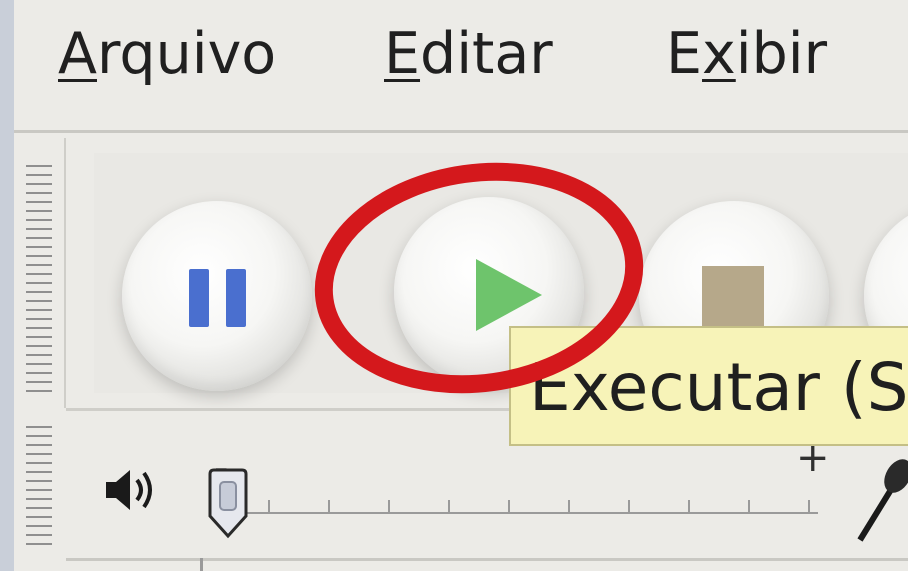 This screenshot has height=571, width=908. Describe the element at coordinates (201, 564) in the screenshot. I see `bottom-tick` at that location.